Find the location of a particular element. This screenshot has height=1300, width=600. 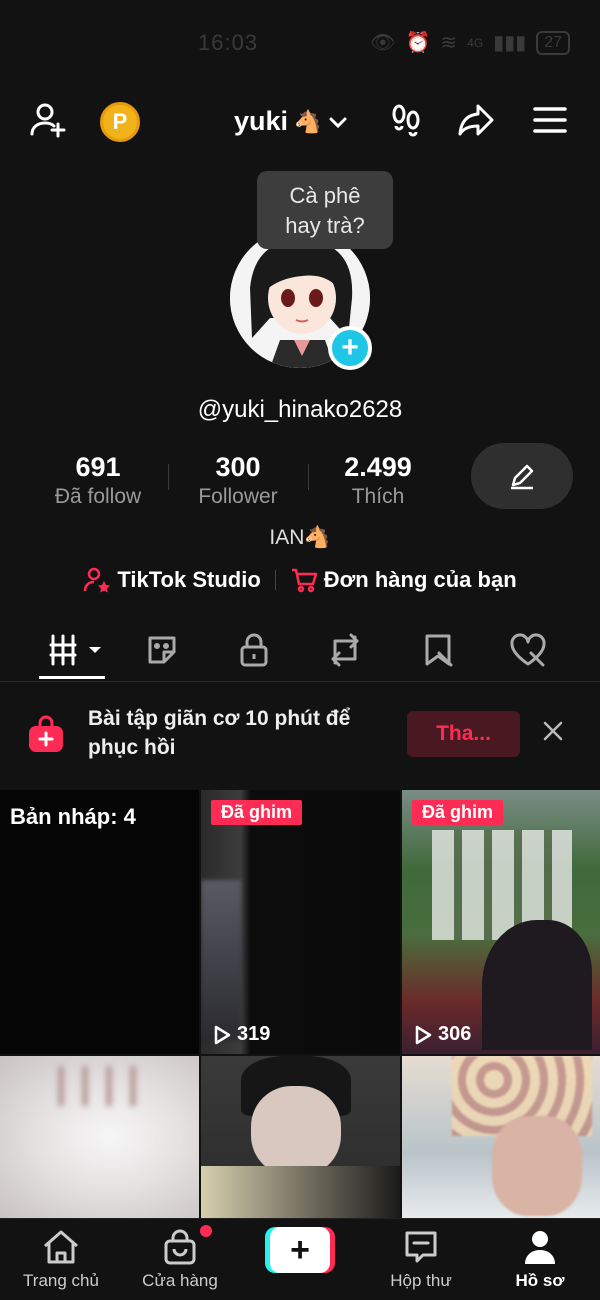

eye-icon: 👁 is located at coordinates (383, 43).